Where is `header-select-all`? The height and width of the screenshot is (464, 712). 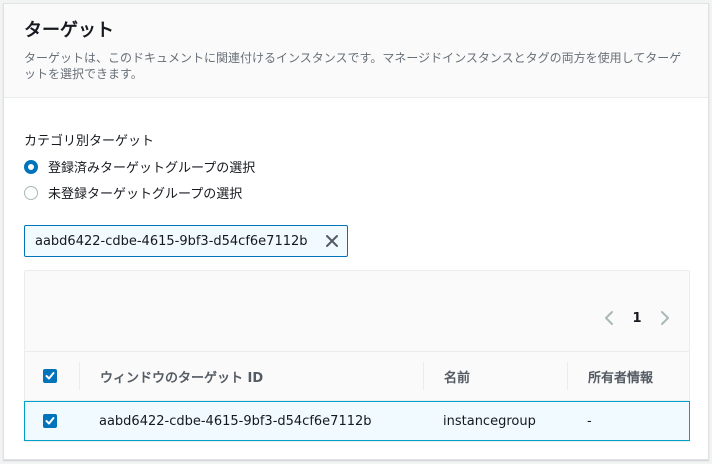 header-select-all is located at coordinates (52, 376).